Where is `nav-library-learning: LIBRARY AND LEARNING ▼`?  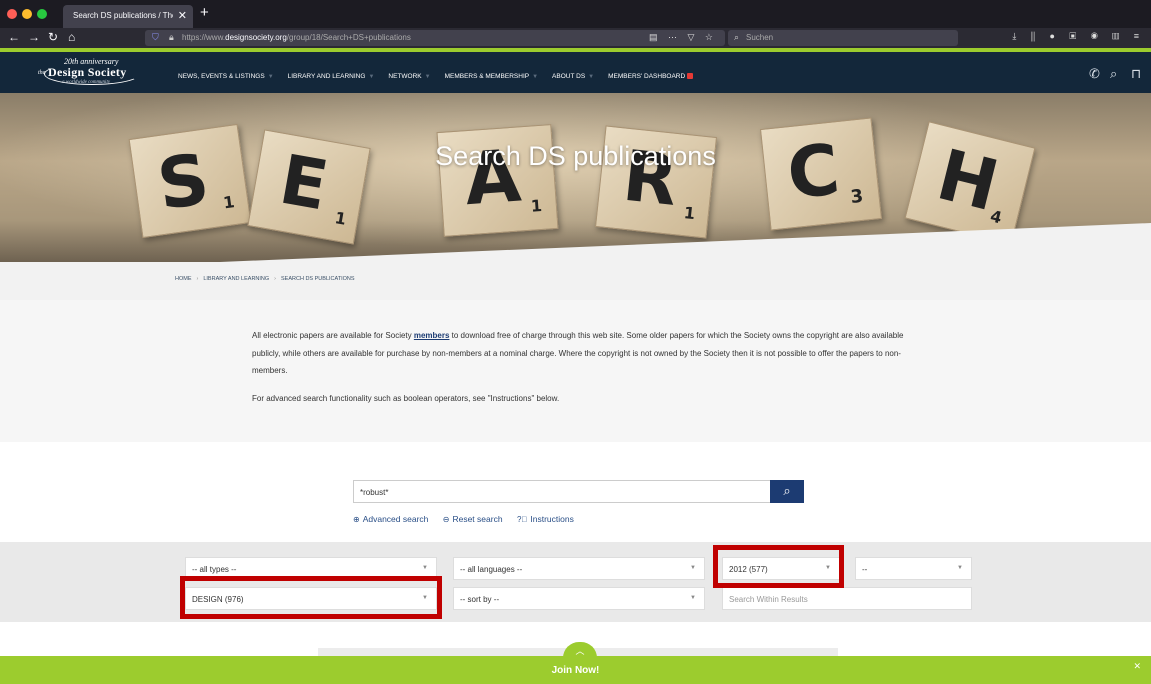
nav-library-learning: LIBRARY AND LEARNING ▼ is located at coordinates (331, 76).